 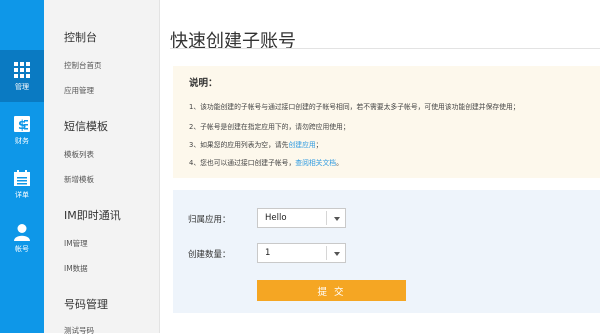 I want to click on sidebar-section-title: 短信模板, so click(x=86, y=126).